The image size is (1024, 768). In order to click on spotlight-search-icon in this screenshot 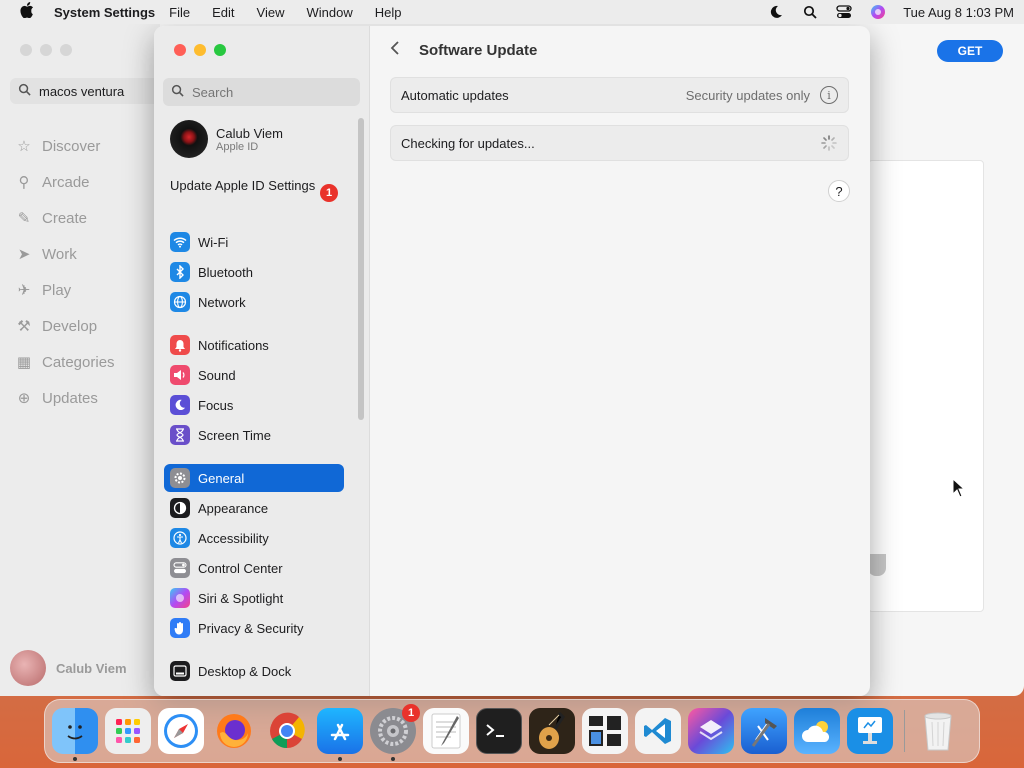, I will do `click(810, 12)`.